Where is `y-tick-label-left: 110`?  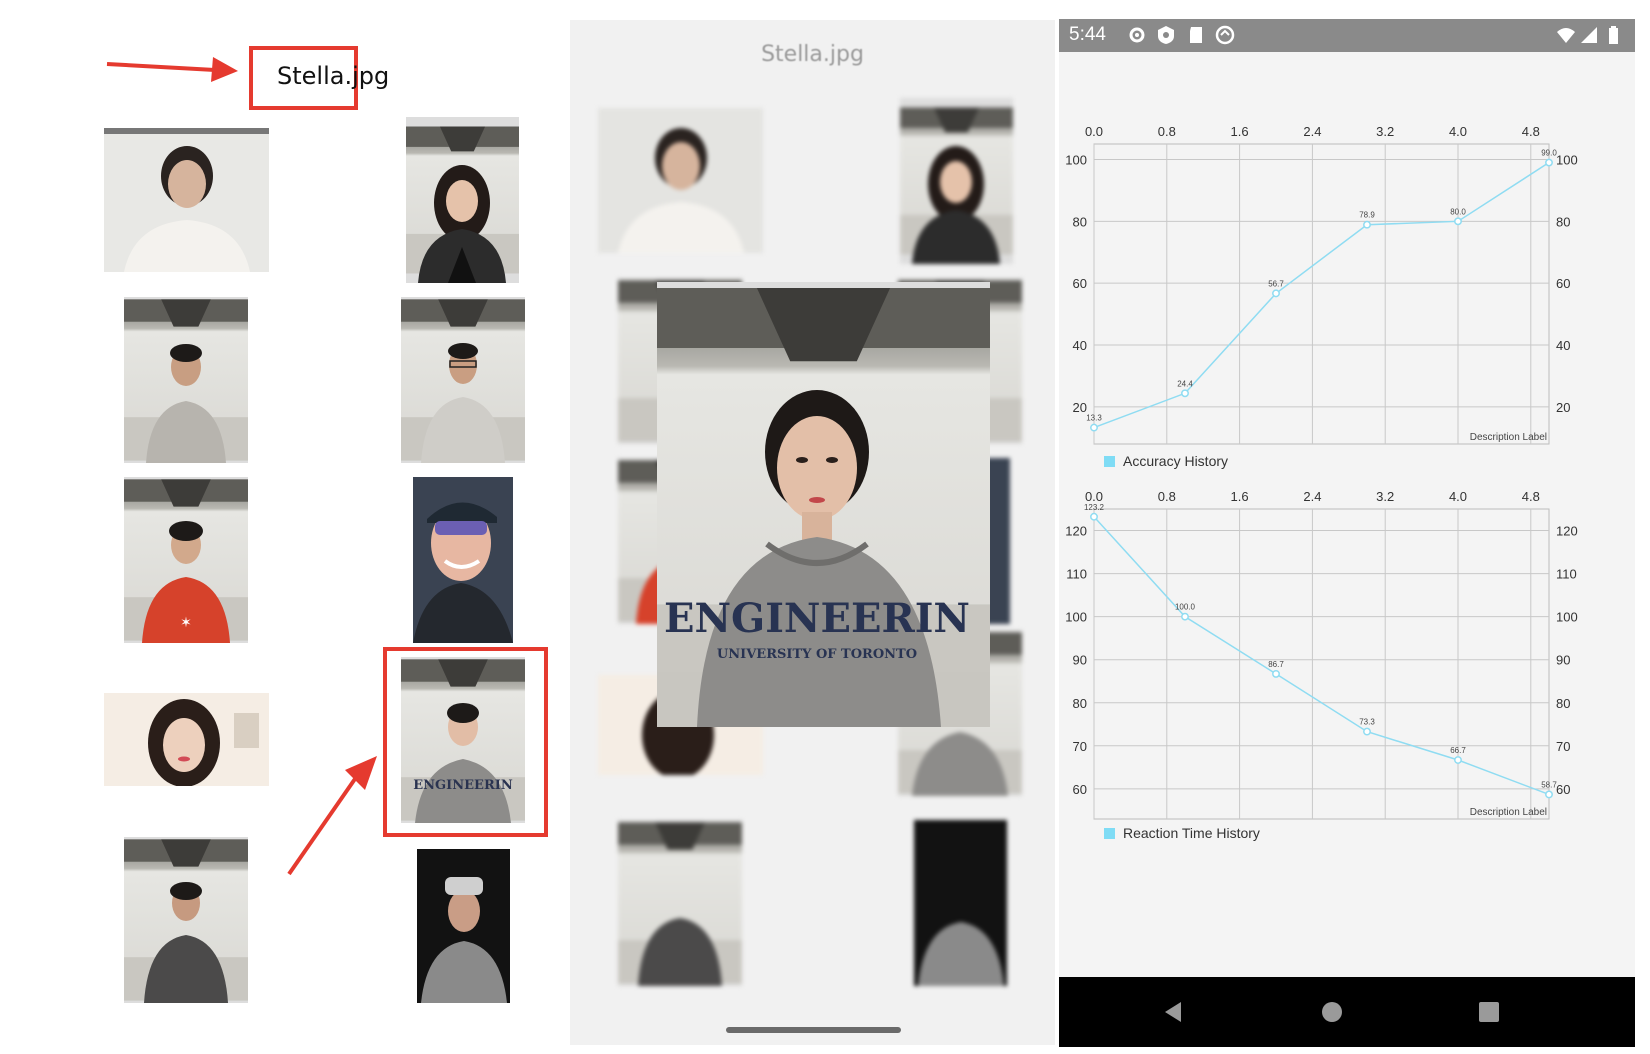
y-tick-label-left: 110 is located at coordinates (1076, 574).